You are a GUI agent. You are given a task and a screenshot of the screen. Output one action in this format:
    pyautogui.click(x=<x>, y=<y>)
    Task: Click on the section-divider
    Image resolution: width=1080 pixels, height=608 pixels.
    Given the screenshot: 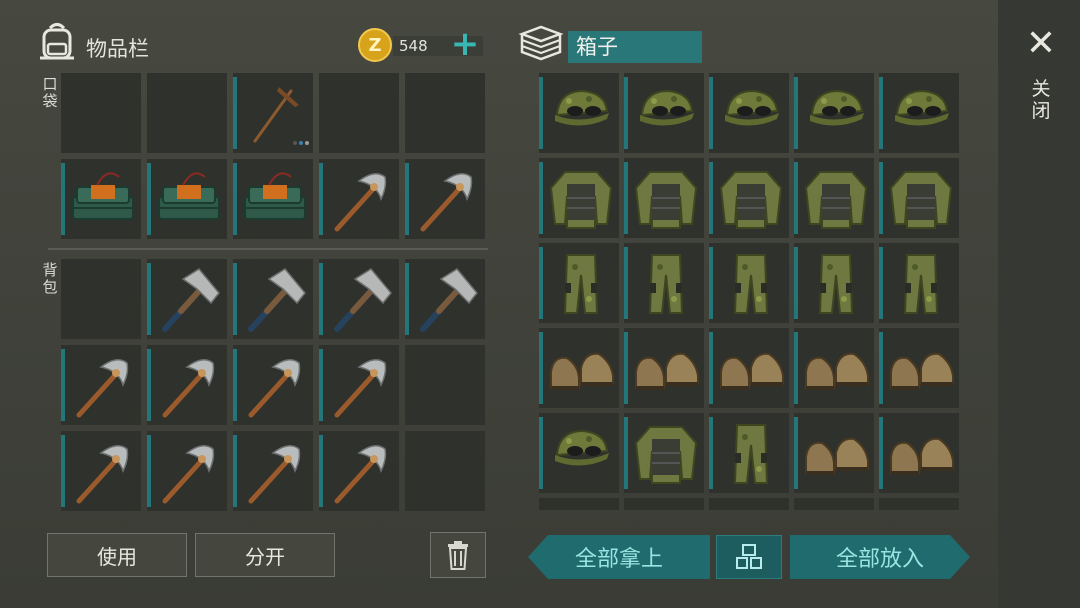 What is the action you would take?
    pyautogui.click(x=268, y=249)
    